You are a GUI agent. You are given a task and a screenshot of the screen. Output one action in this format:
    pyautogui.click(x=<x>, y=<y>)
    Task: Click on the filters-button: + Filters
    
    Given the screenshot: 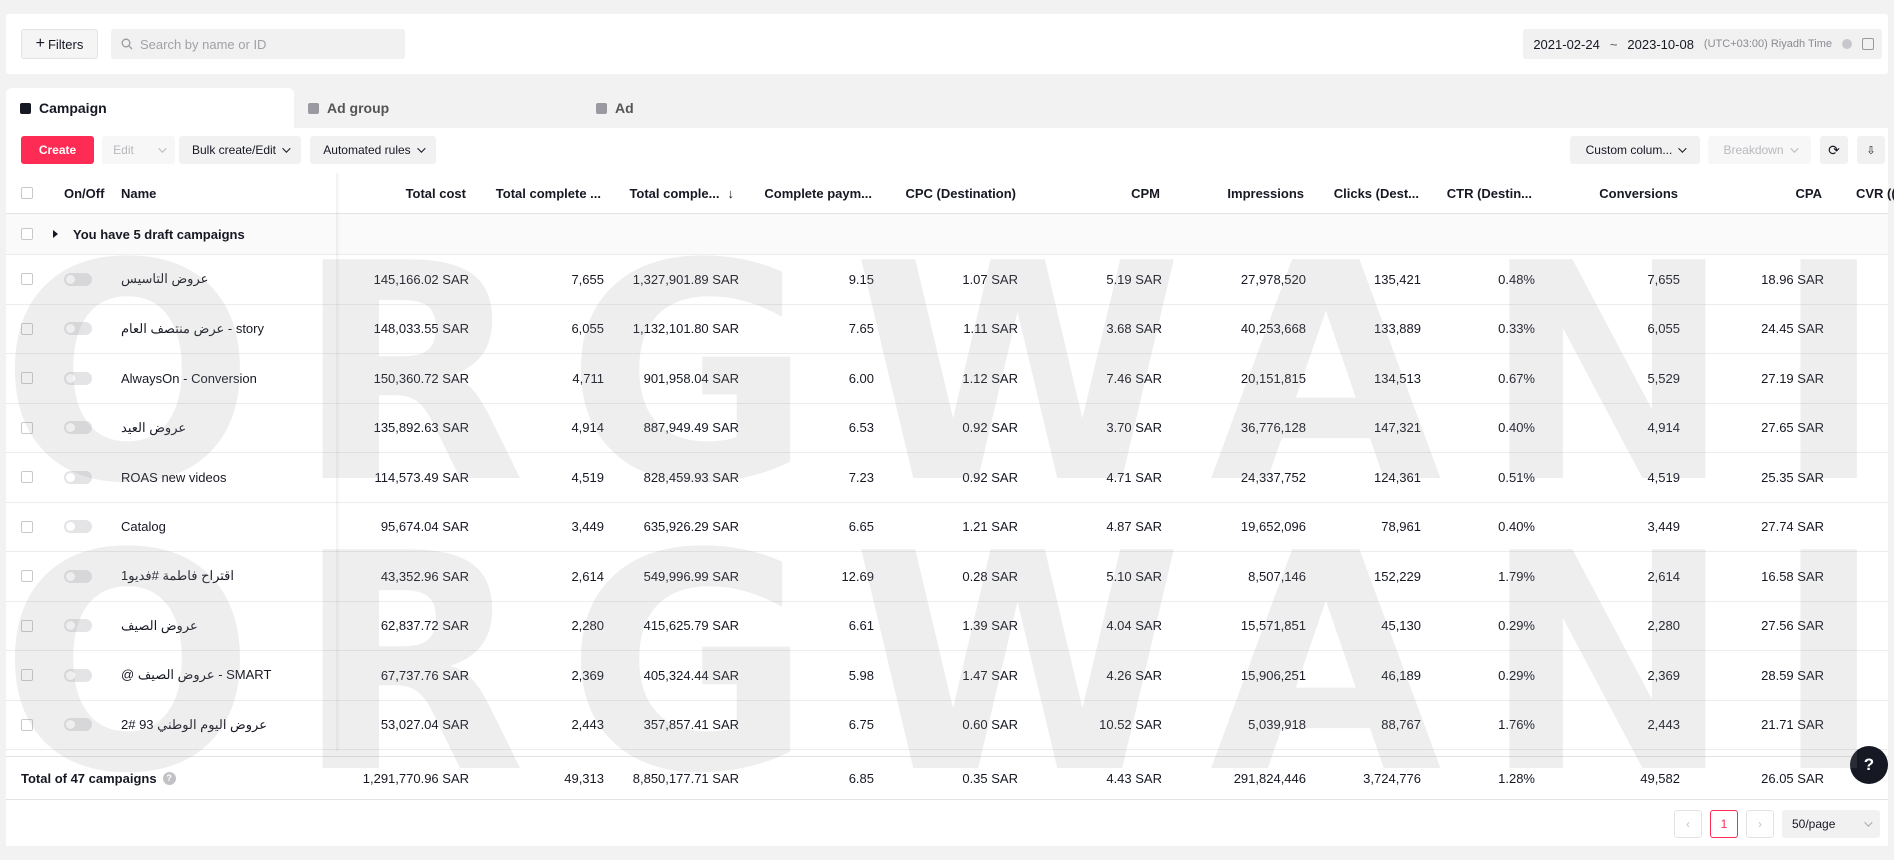 What is the action you would take?
    pyautogui.click(x=59, y=44)
    